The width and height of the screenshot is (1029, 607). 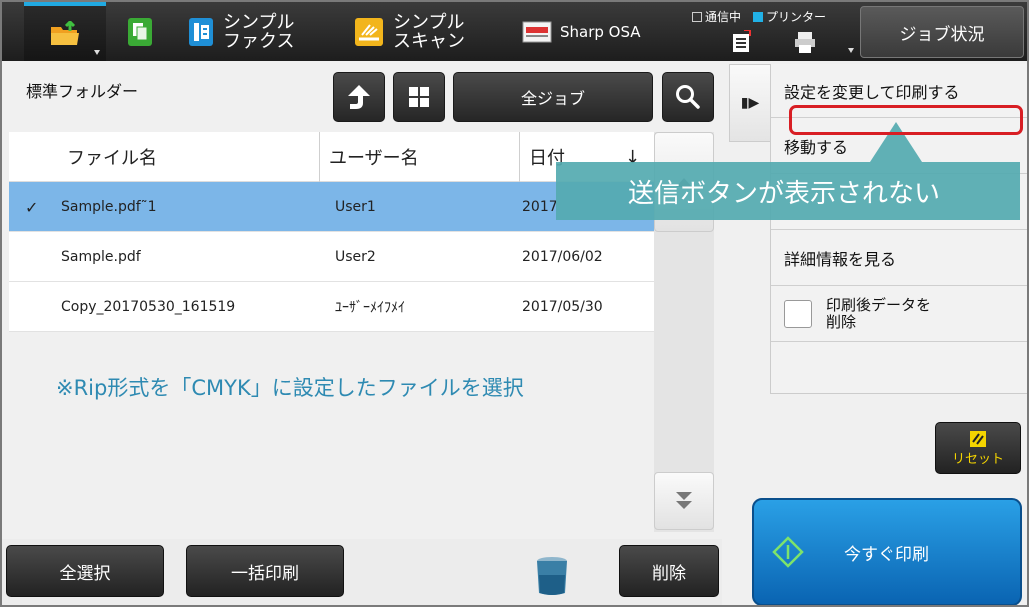 What do you see at coordinates (906, 120) in the screenshot?
I see `annotation-highlight-box` at bounding box center [906, 120].